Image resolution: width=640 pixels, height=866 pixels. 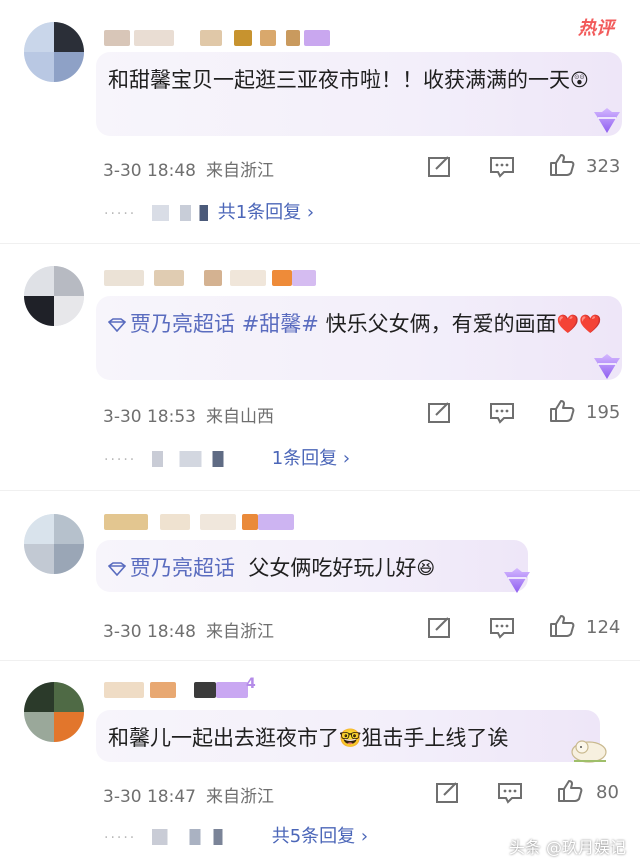 I want to click on comment-meta: 3-30 18:53 来自山西, so click(x=188, y=414).